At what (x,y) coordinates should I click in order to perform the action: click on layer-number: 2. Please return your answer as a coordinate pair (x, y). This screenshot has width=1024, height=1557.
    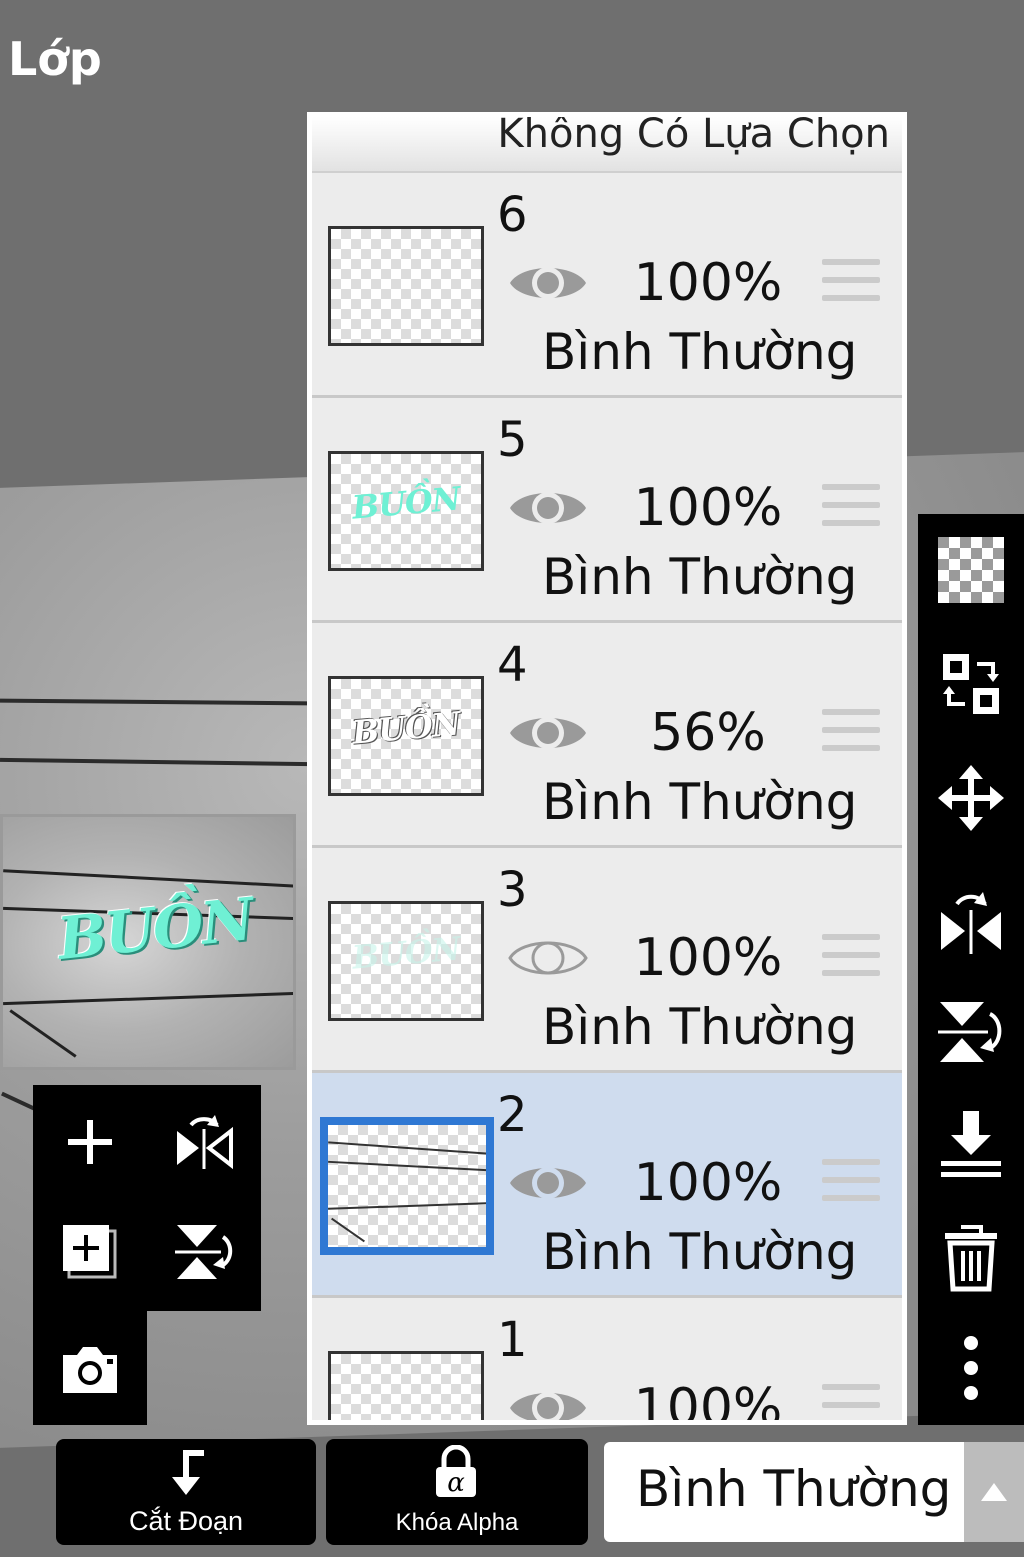
    Looking at the image, I should click on (512, 1115).